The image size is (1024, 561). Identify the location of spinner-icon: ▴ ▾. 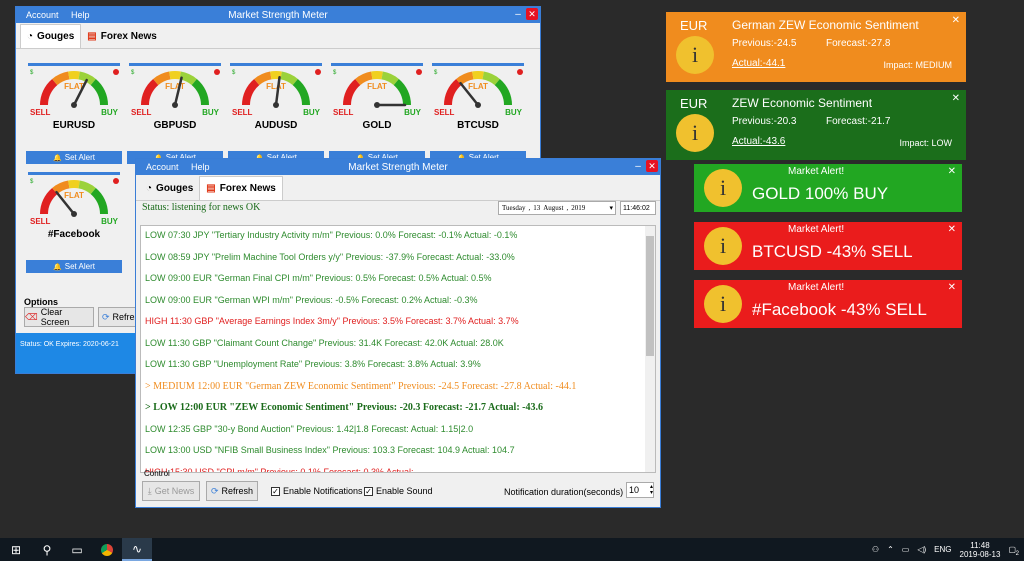
(651, 490).